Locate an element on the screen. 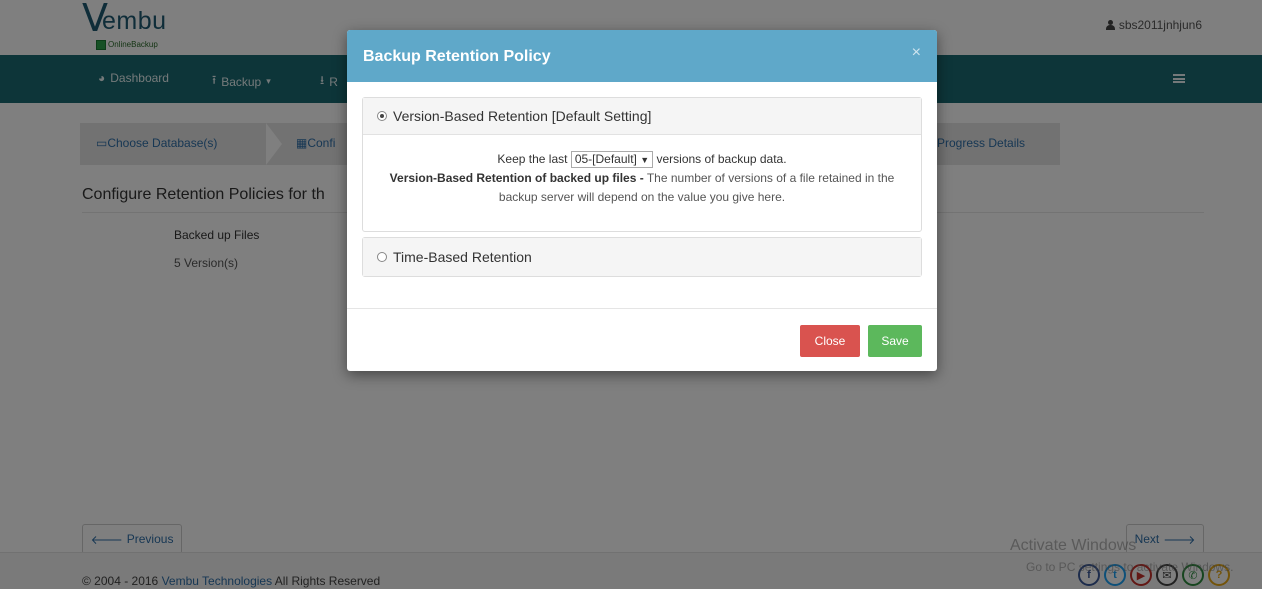  save-button: Save is located at coordinates (895, 341).